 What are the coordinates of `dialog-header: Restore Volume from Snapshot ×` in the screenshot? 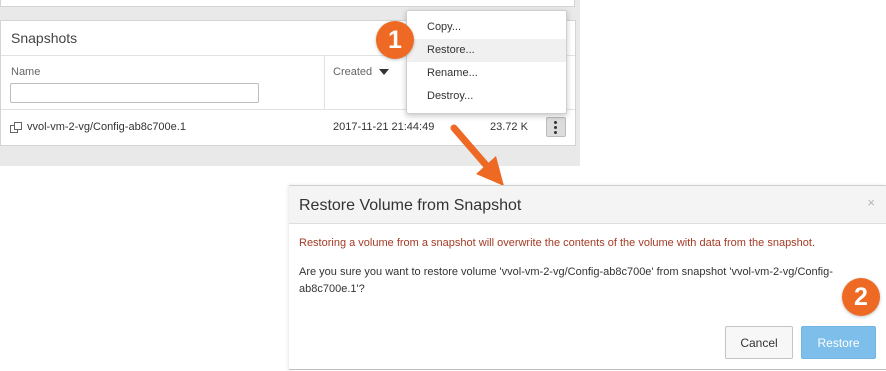 It's located at (587, 205).